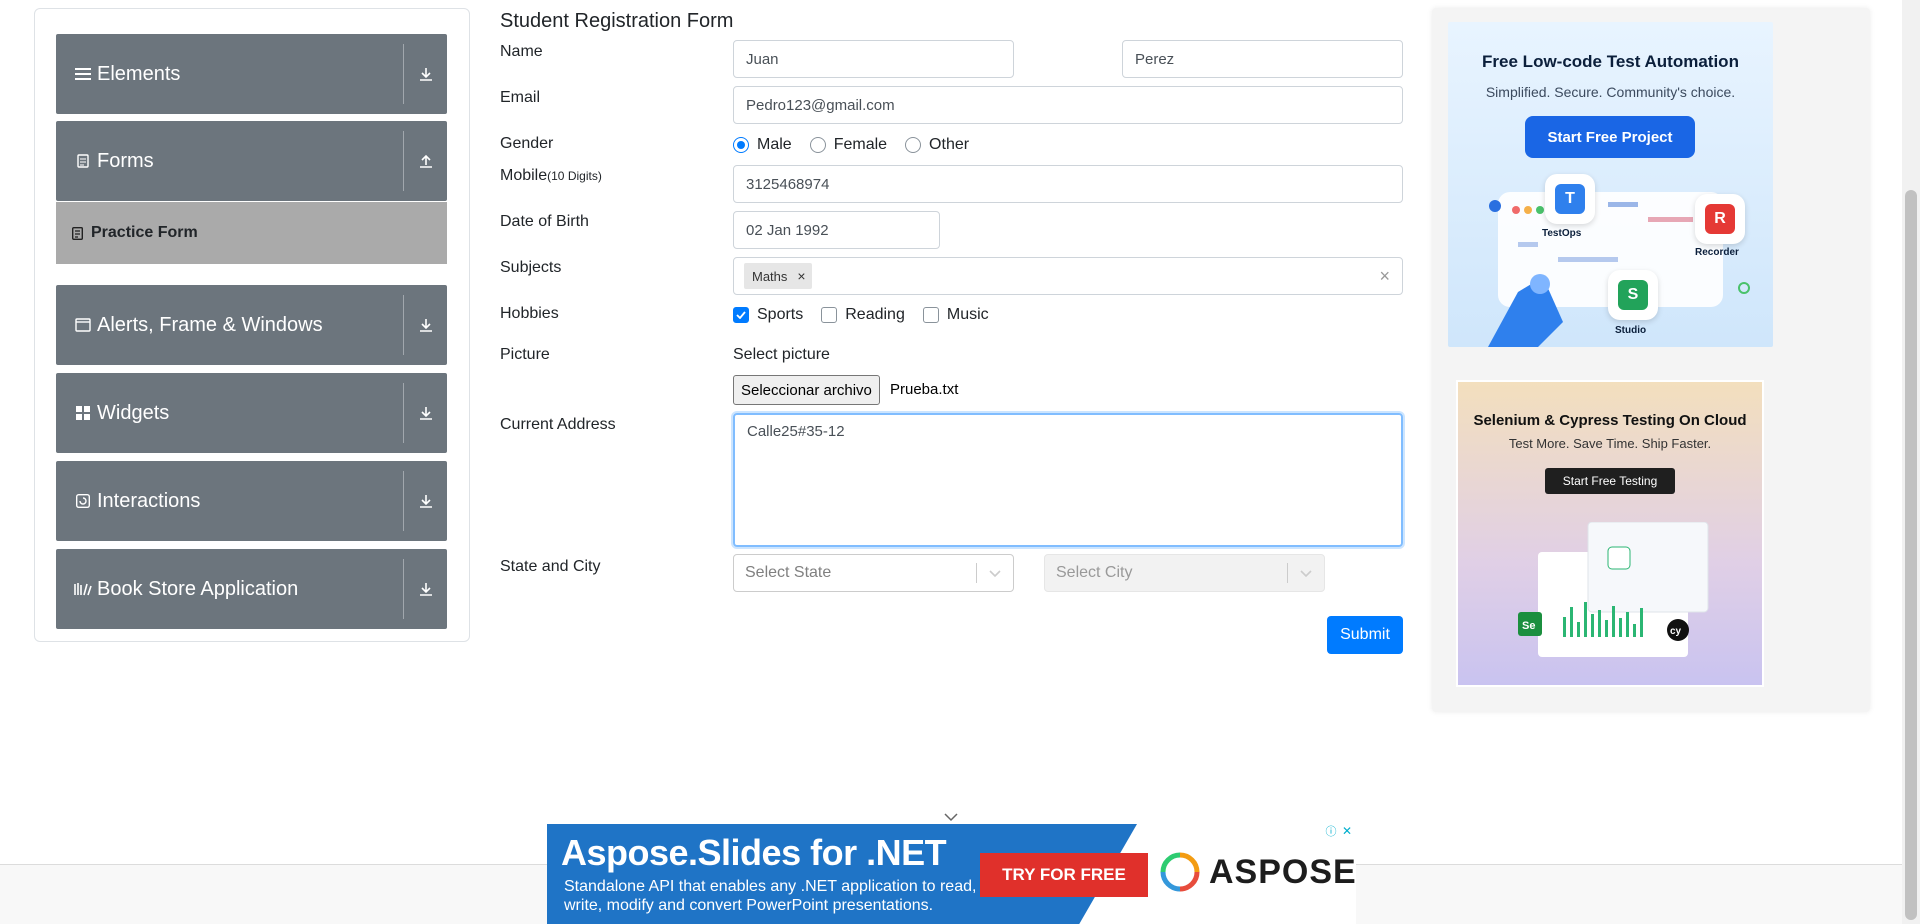 This screenshot has height=924, width=1920. Describe the element at coordinates (1610, 443) in the screenshot. I see `ad-subtitle: Test More. Save Time. Ship Faster.` at that location.